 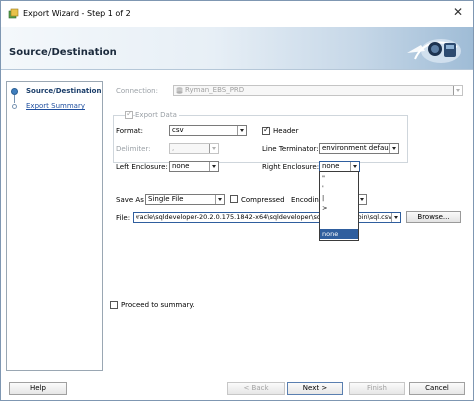 I want to click on save-as-value: Single File, so click(x=166, y=199).